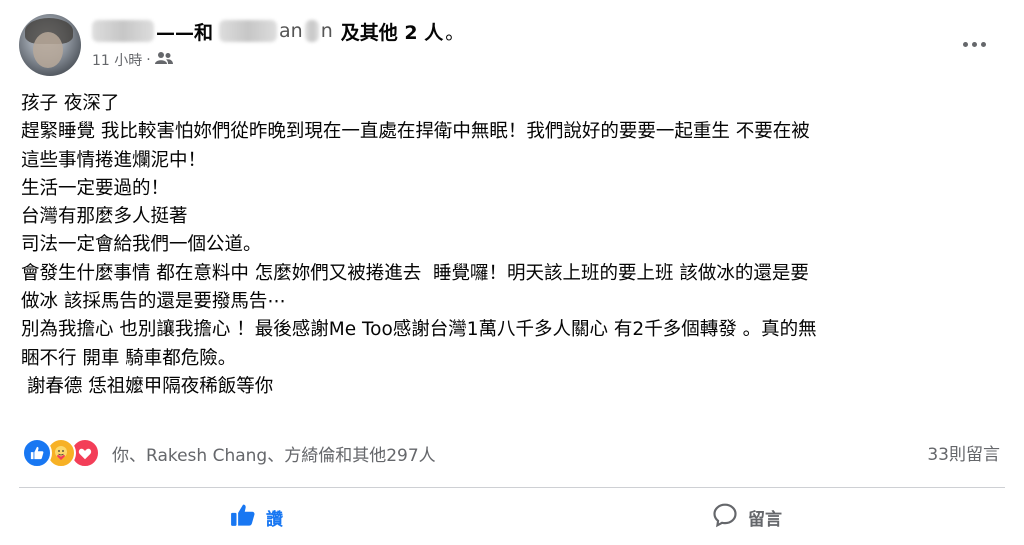 This screenshot has height=545, width=1024. Describe the element at coordinates (243, 517) in the screenshot. I see `thumbs-up-icon` at that location.